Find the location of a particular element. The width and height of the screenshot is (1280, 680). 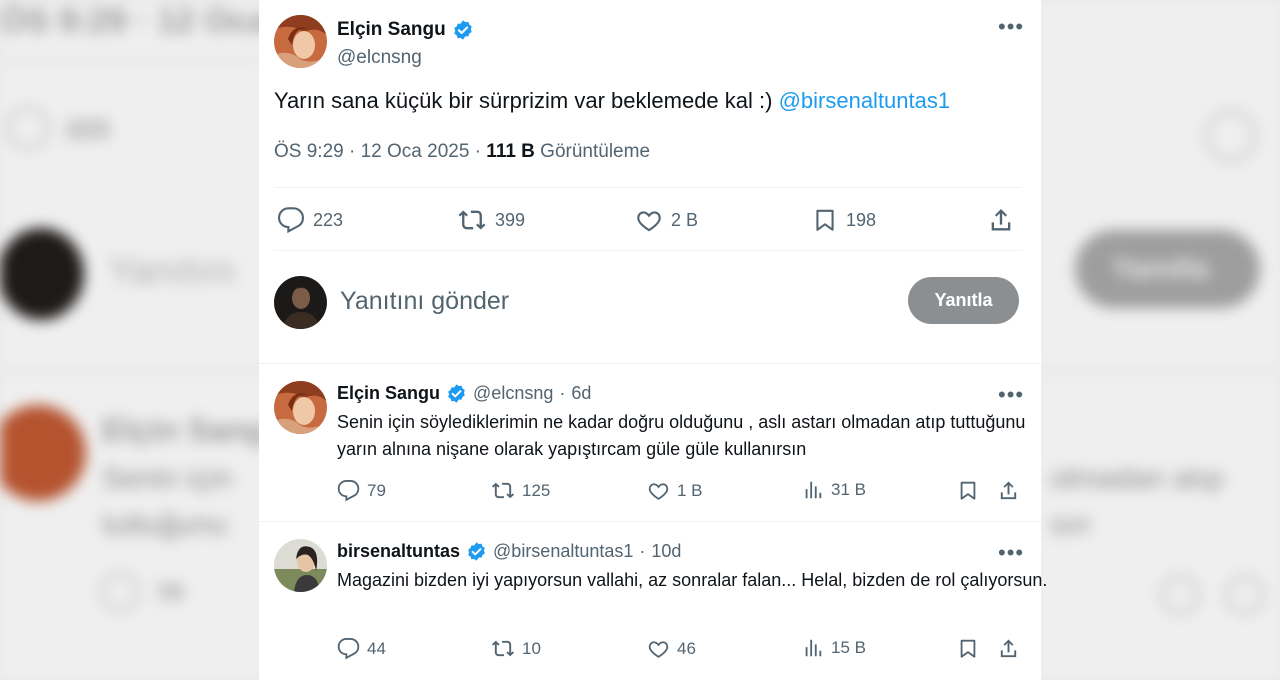

bg-name: Elçin Sang is located at coordinates (184, 430).